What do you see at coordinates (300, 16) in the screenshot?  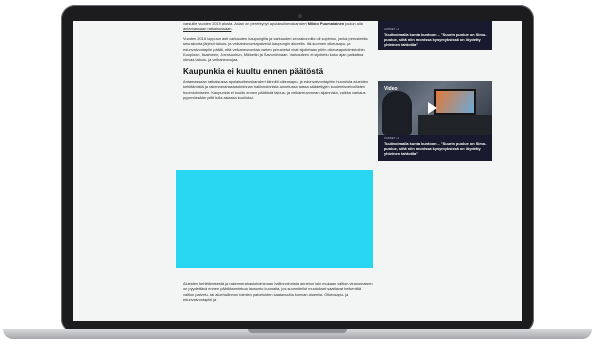 I see `camera-dot` at bounding box center [300, 16].